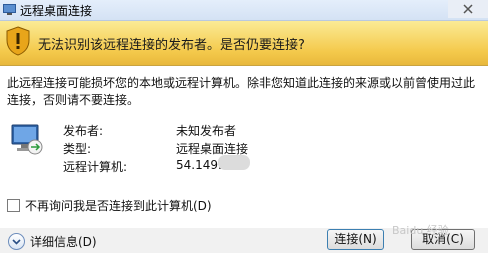 This screenshot has height=253, width=488. I want to click on type-label: 类型:, so click(77, 149).